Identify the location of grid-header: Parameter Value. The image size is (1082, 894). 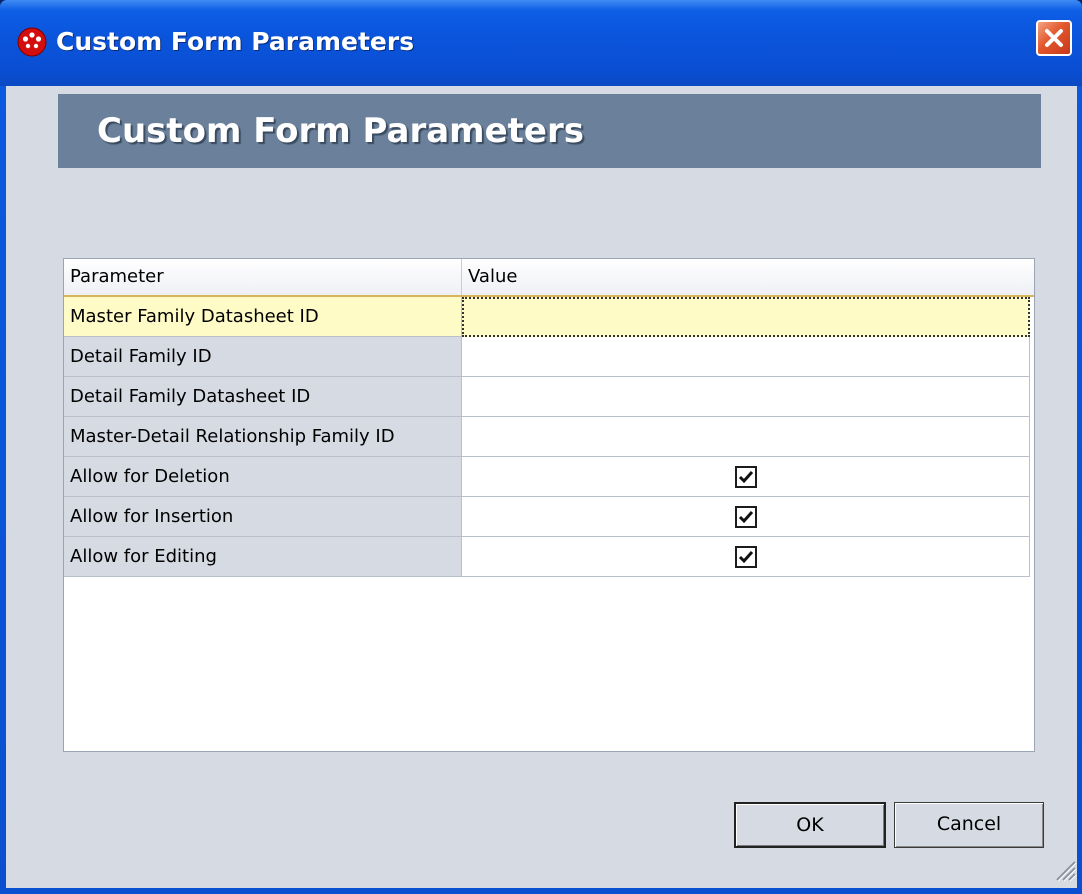
(549, 278).